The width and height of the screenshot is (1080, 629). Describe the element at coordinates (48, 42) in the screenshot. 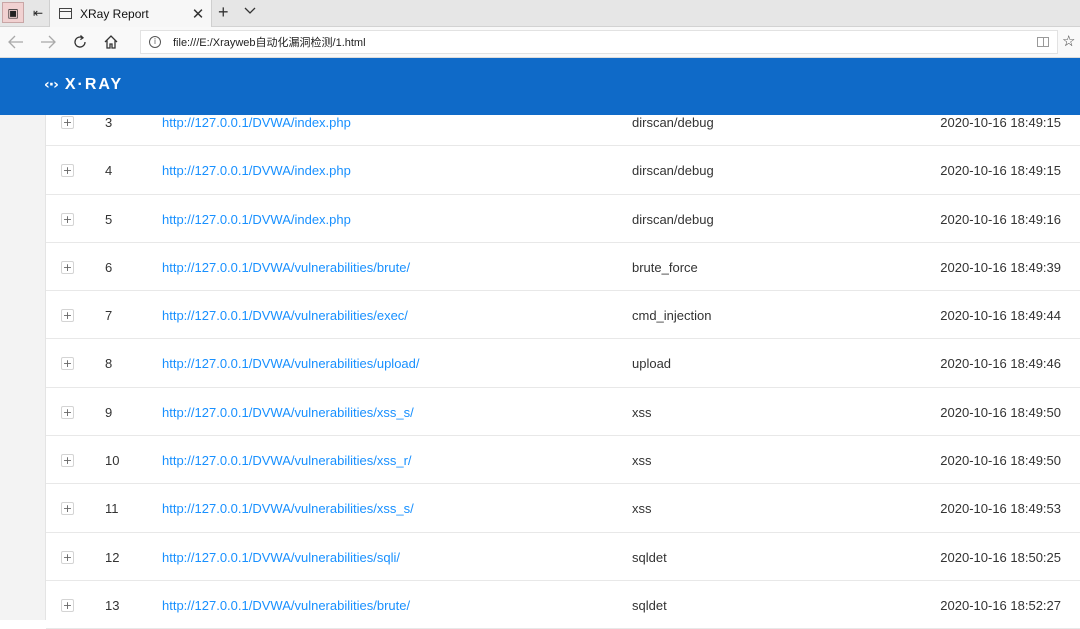

I see `forward-icon` at that location.